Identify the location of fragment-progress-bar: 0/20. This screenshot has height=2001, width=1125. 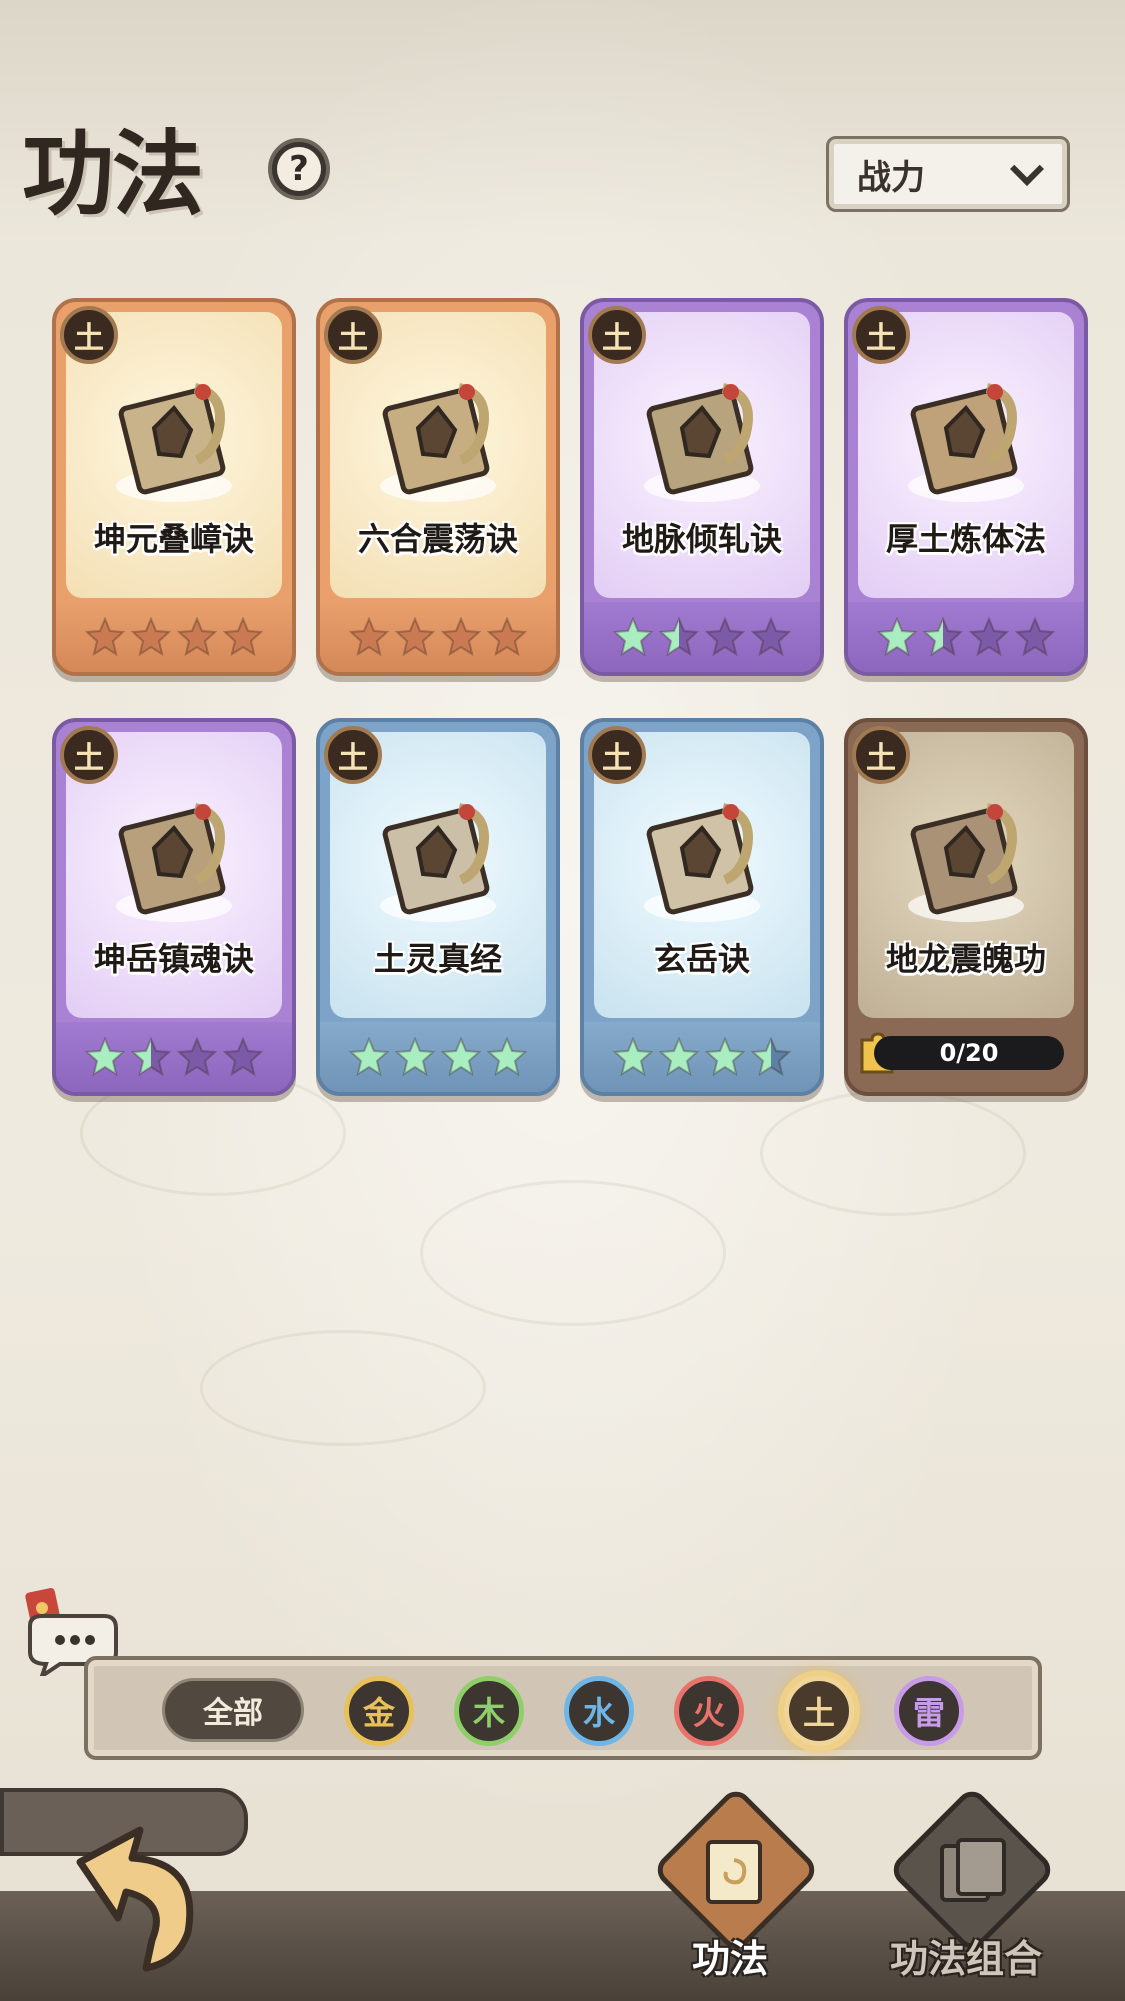
(969, 1053).